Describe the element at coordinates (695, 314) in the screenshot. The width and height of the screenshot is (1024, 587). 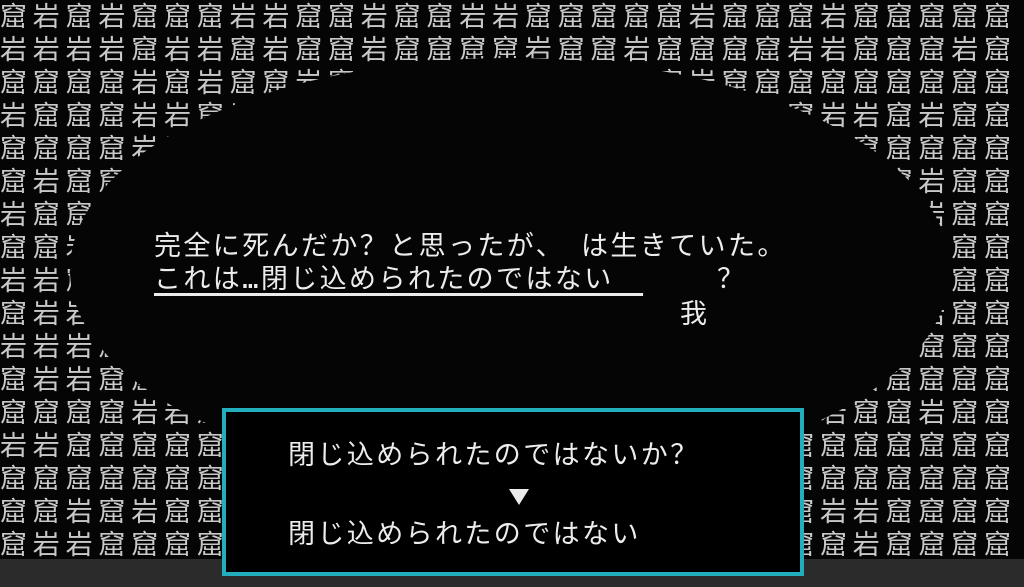
I see `floating-glyph: 我` at that location.